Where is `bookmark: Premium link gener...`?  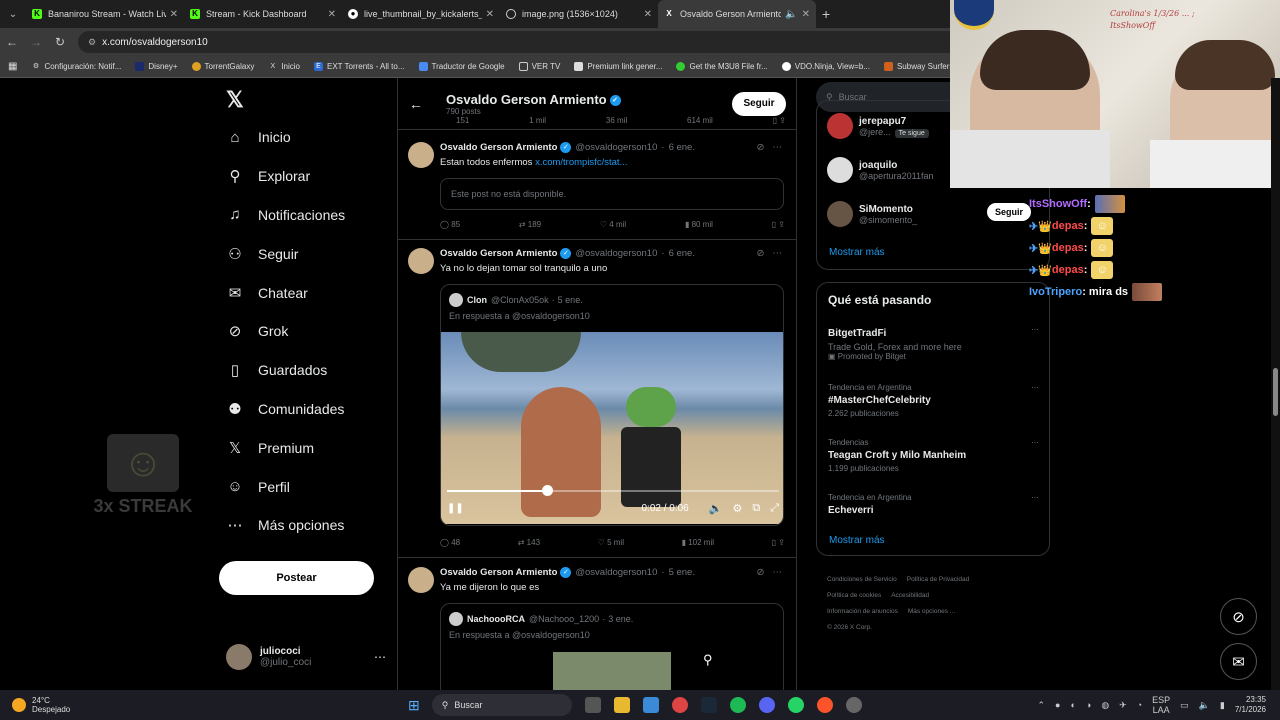 bookmark: Premium link gener... is located at coordinates (618, 66).